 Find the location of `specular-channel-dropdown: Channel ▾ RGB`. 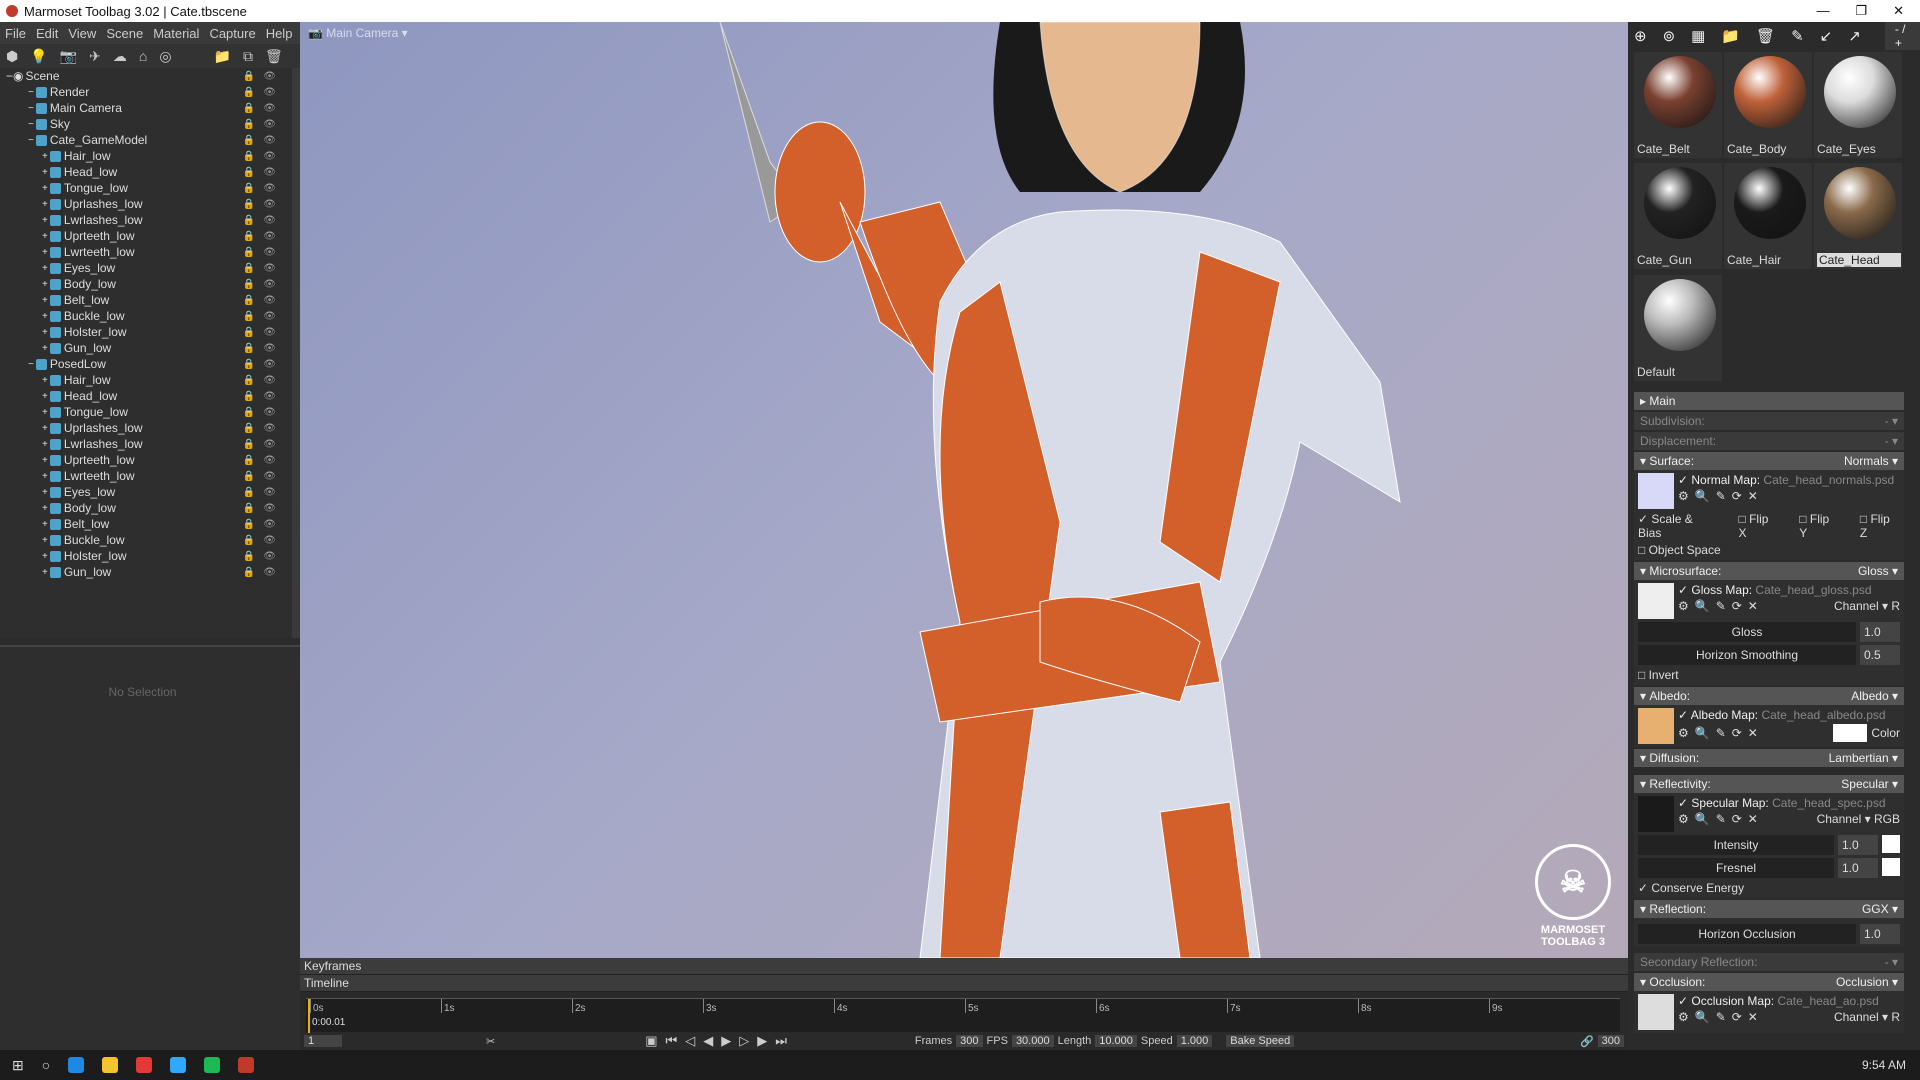

specular-channel-dropdown: Channel ▾ RGB is located at coordinates (1858, 819).